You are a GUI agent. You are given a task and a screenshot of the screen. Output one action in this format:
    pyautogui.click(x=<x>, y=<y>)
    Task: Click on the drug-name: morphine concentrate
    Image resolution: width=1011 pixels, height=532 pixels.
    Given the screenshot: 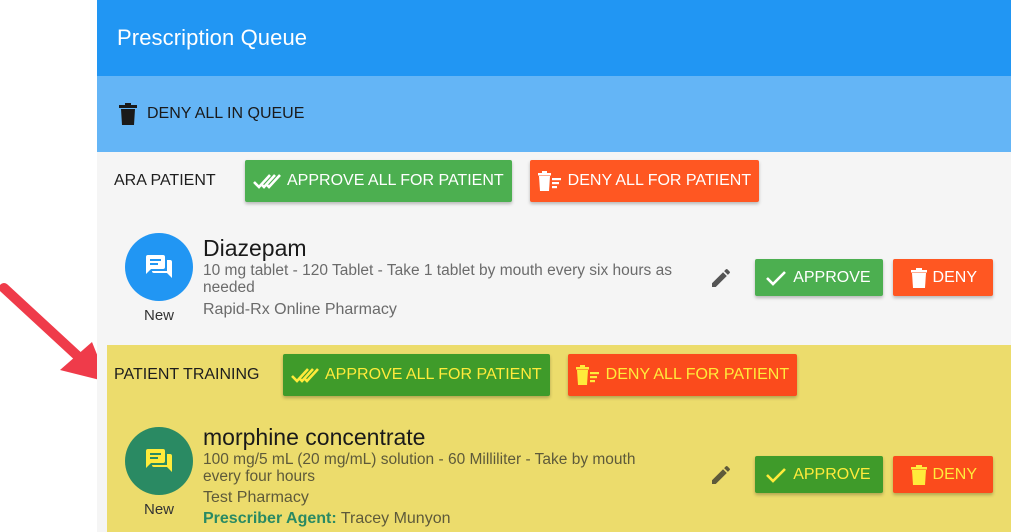 What is the action you would take?
    pyautogui.click(x=314, y=437)
    